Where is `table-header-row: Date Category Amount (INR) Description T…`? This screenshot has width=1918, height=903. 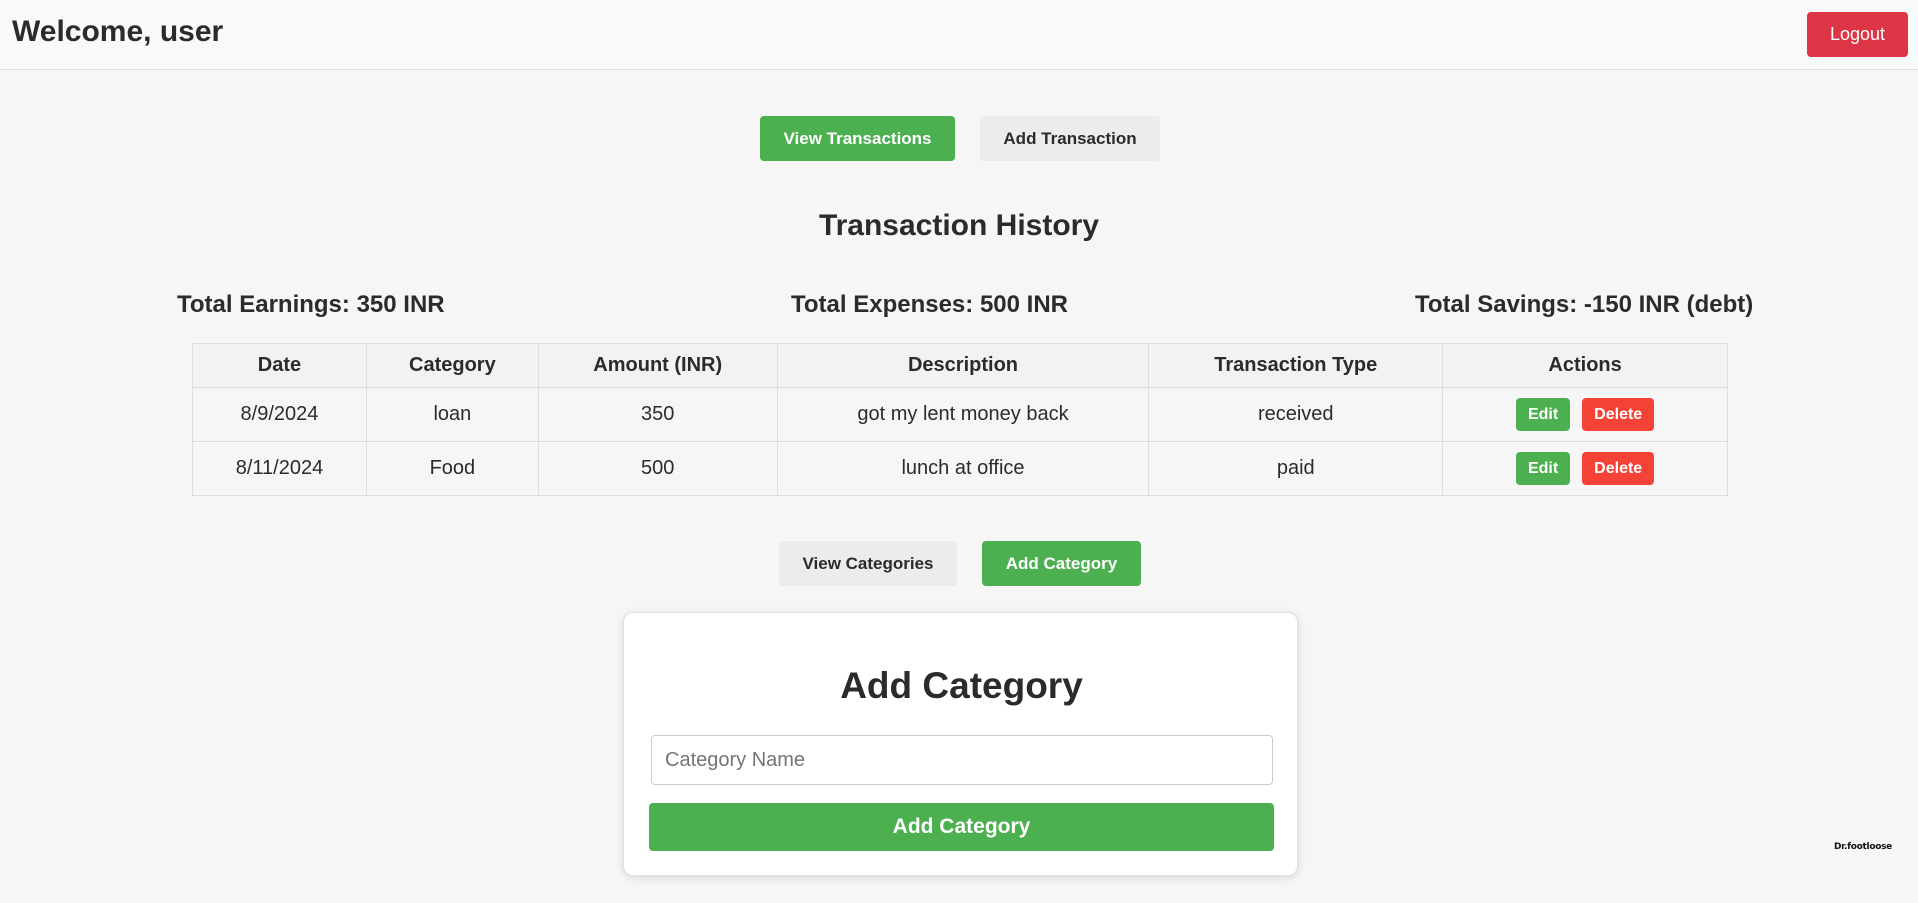 table-header-row: Date Category Amount (INR) Description T… is located at coordinates (960, 365).